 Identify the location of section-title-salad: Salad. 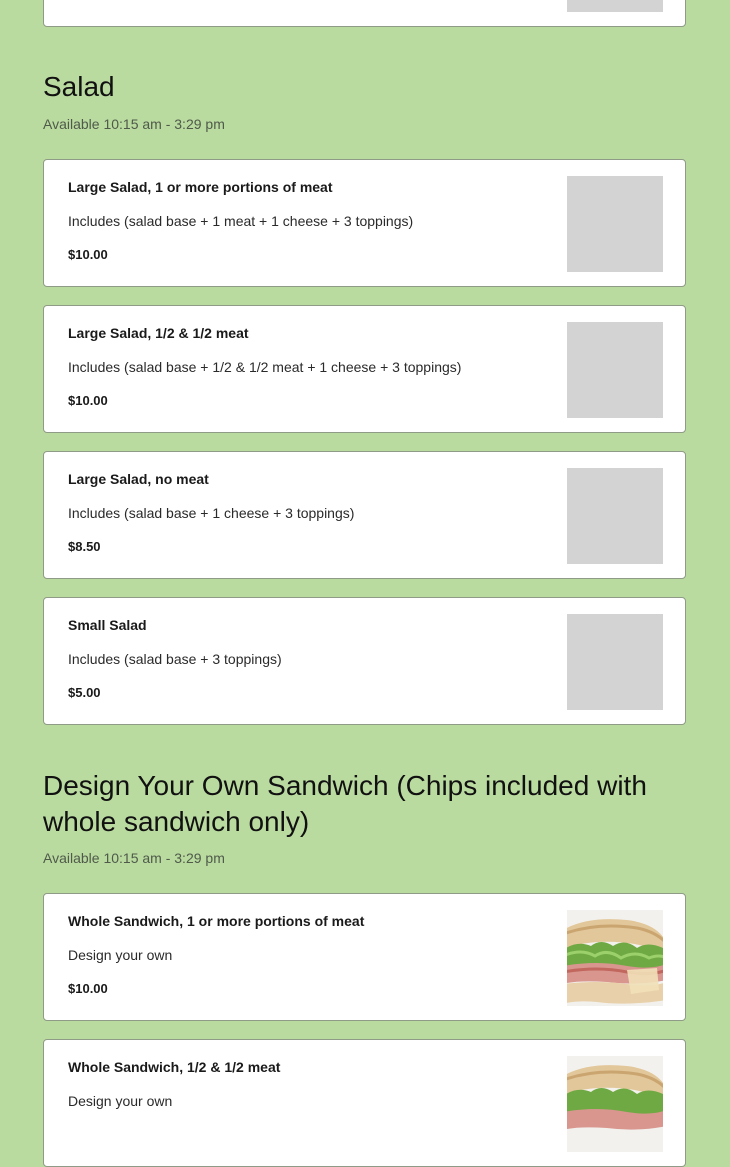
(79, 86).